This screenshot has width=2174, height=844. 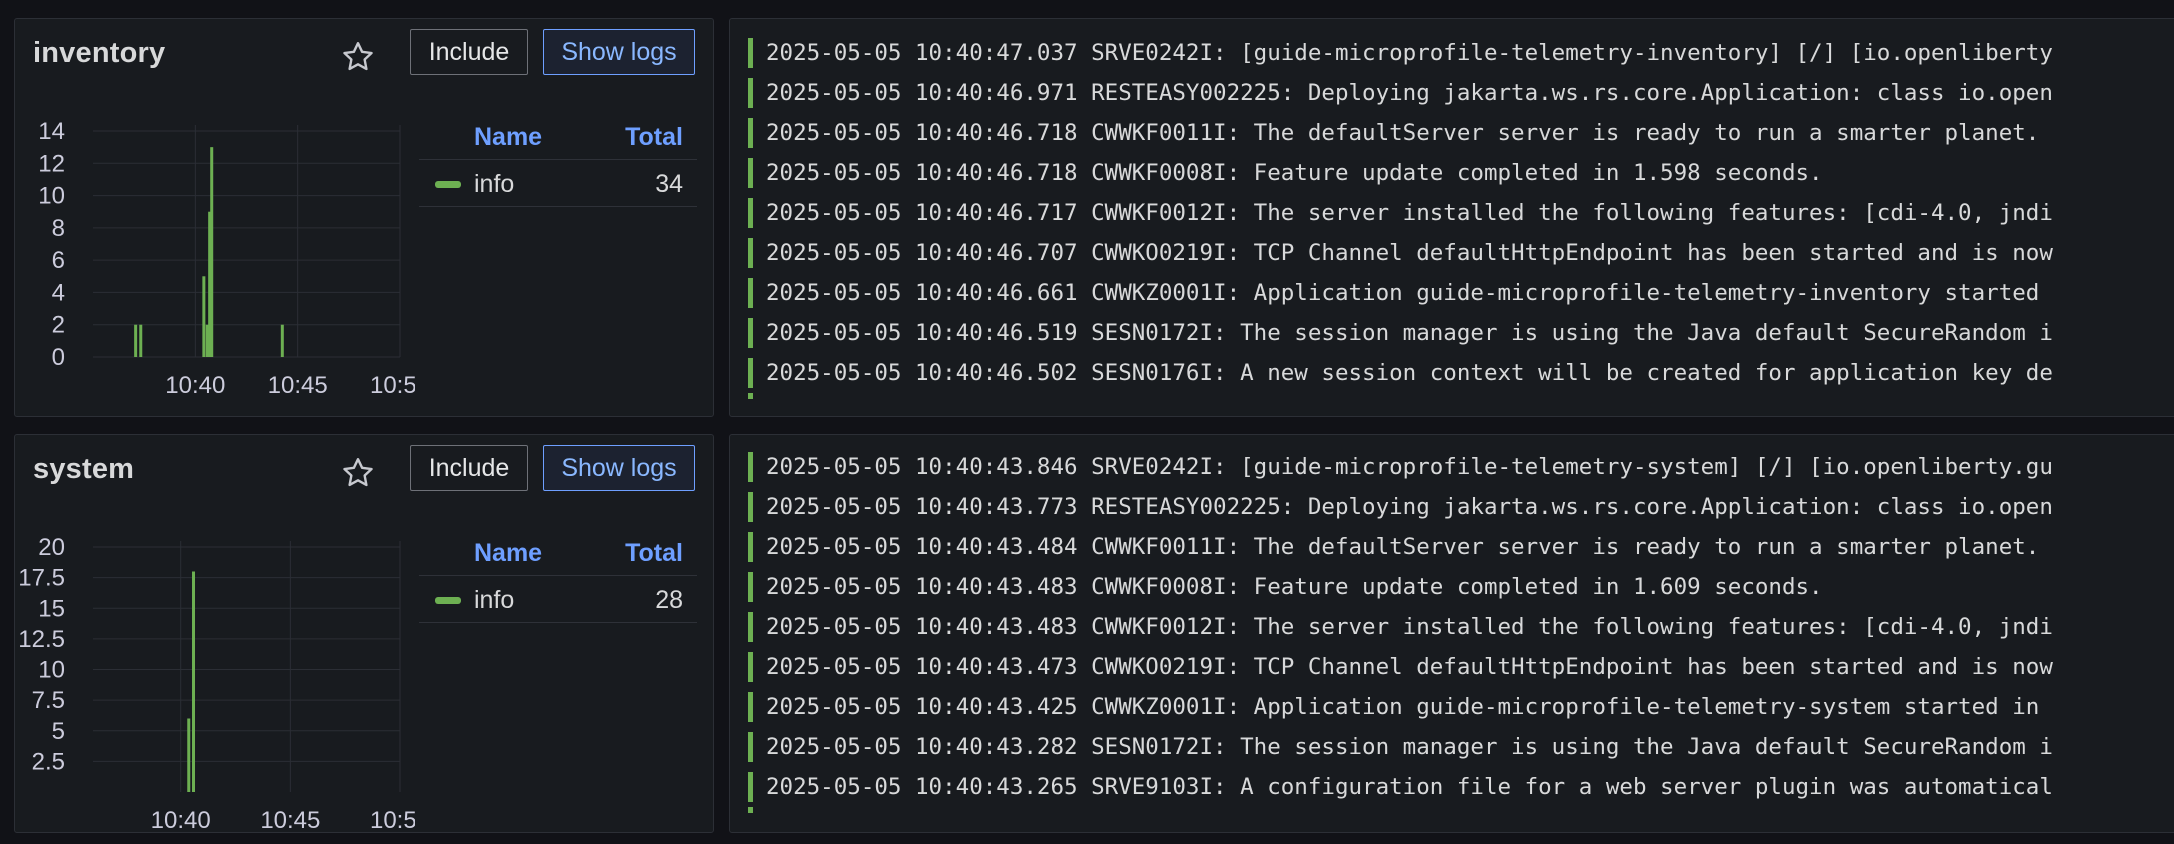 I want to click on y-tick-label: 4, so click(x=58, y=292).